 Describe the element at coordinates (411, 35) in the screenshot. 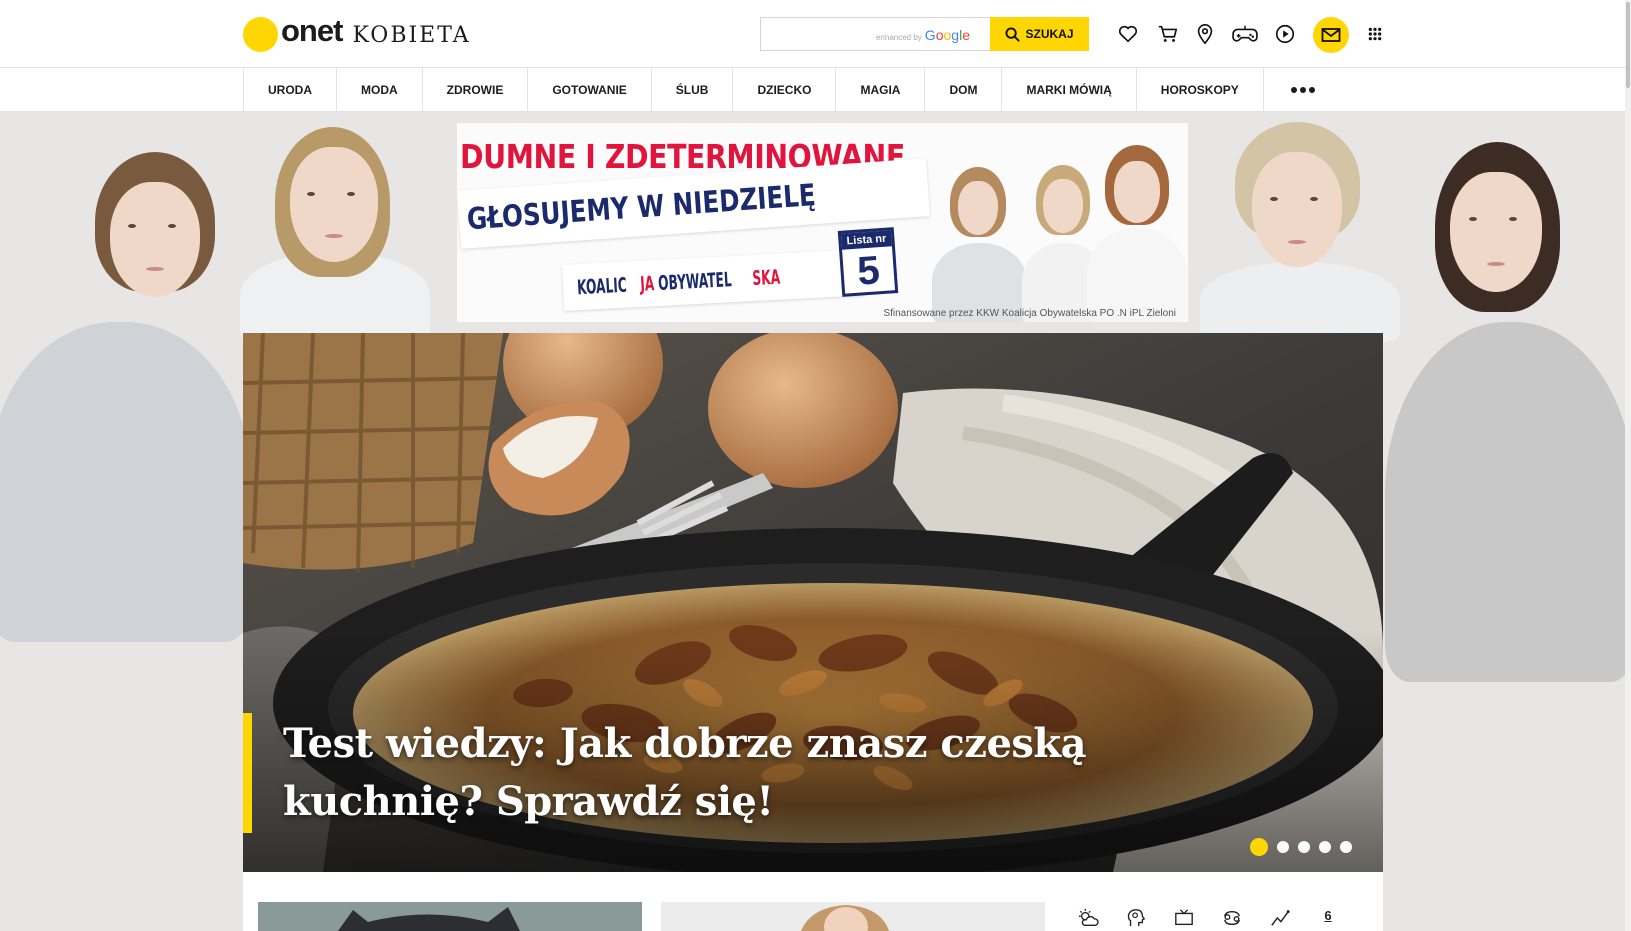

I see `logo-section: KOBIETA` at that location.